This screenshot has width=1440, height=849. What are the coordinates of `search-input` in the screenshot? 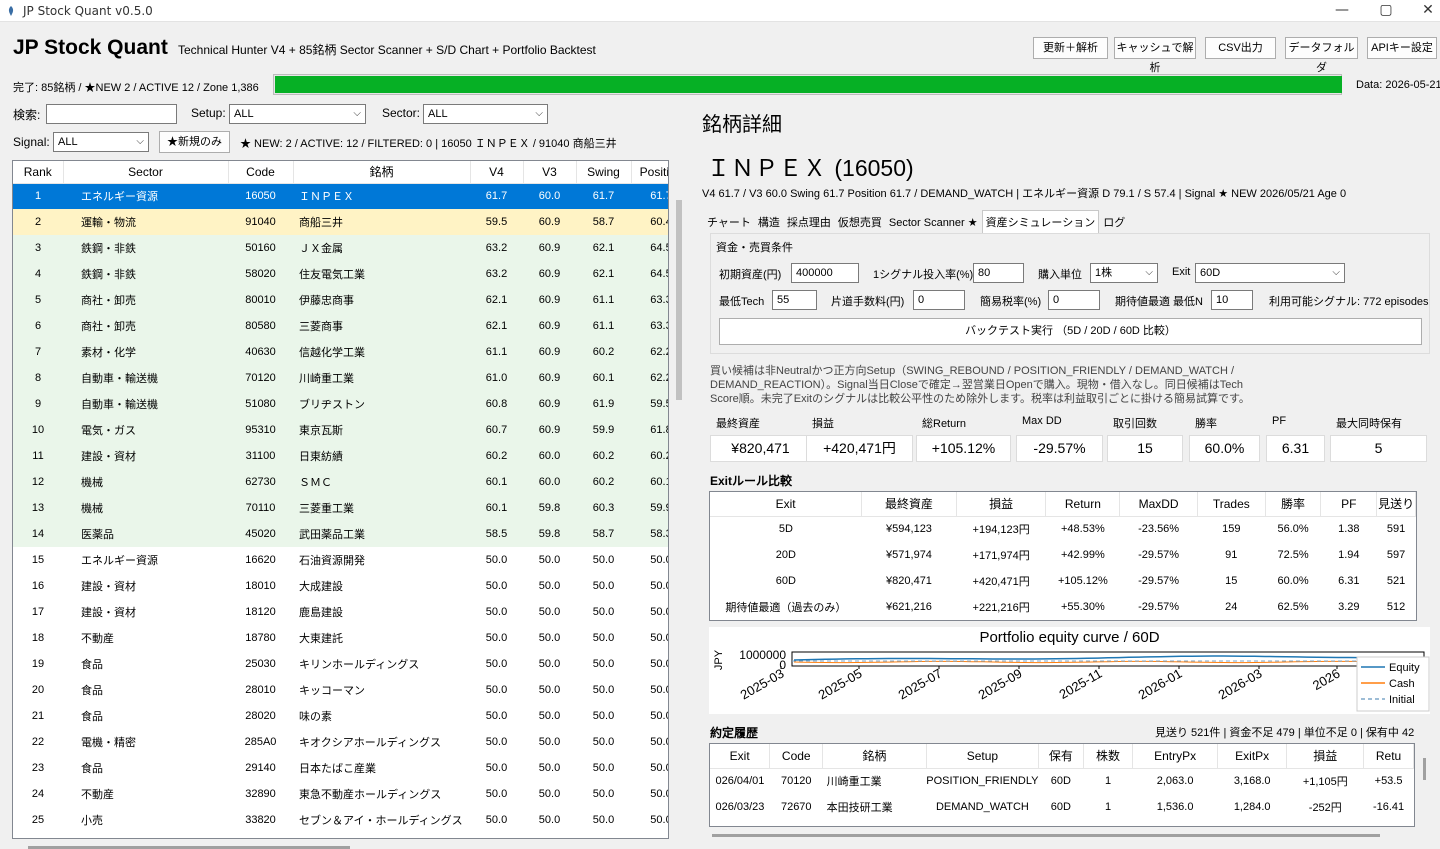 It's located at (111, 114).